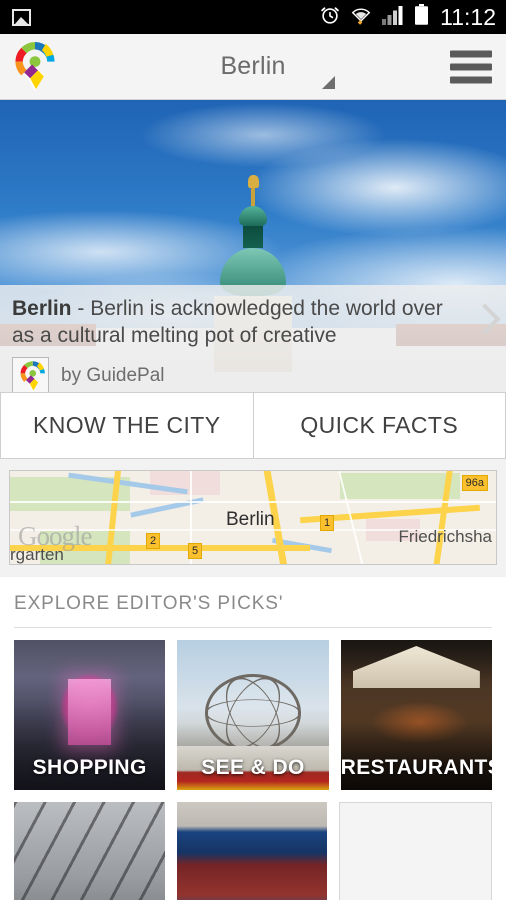 The height and width of the screenshot is (900, 506). I want to click on explore-card-ankerklause: Ankerklause, so click(252, 851).